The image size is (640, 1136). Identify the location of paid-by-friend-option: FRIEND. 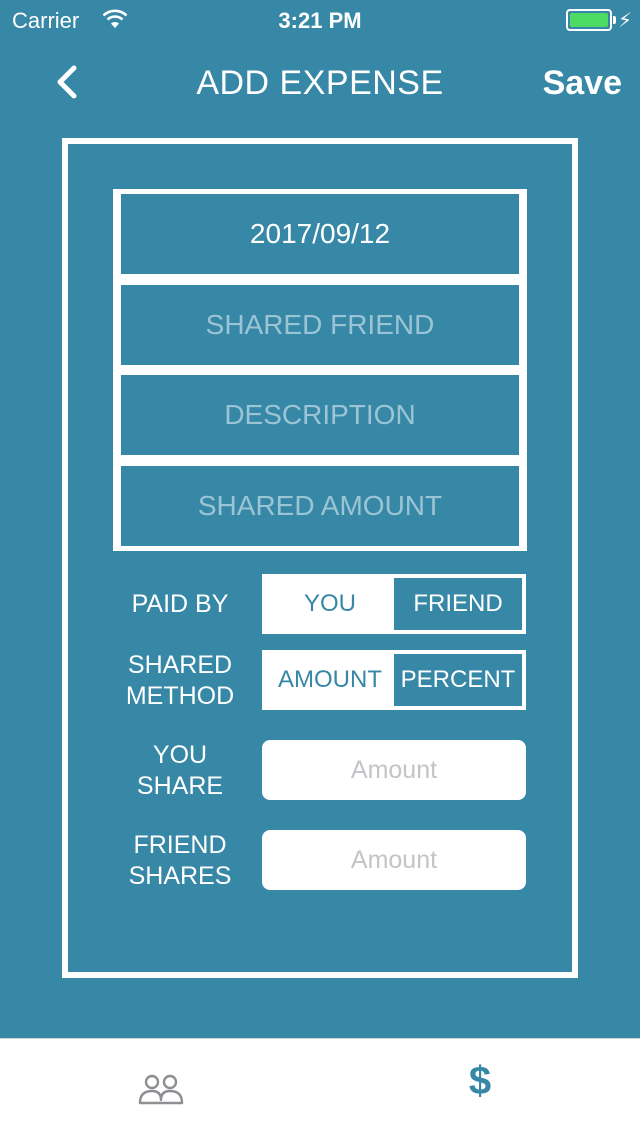
(458, 604).